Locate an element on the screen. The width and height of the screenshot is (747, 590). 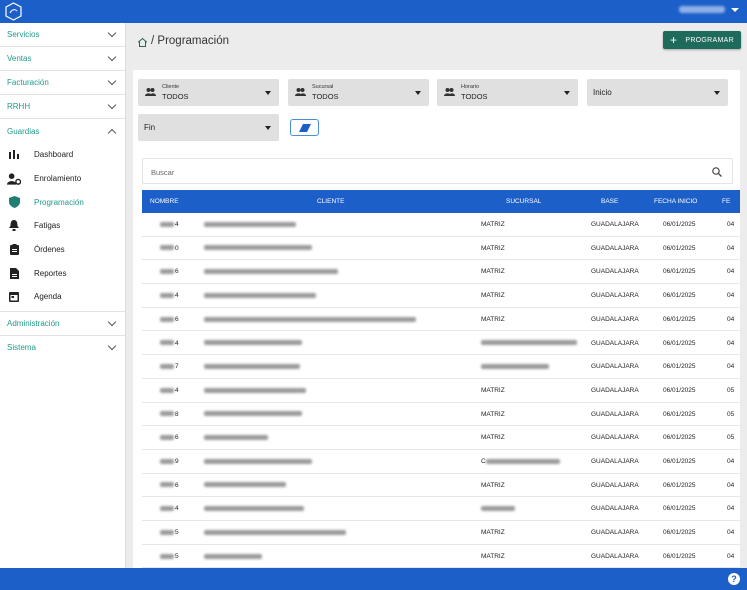
app-logo is located at coordinates (13, 11).